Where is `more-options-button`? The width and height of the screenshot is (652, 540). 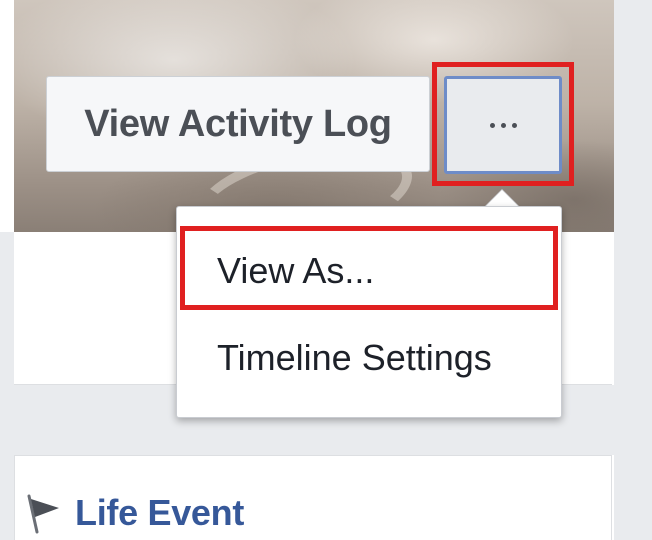 more-options-button is located at coordinates (503, 125).